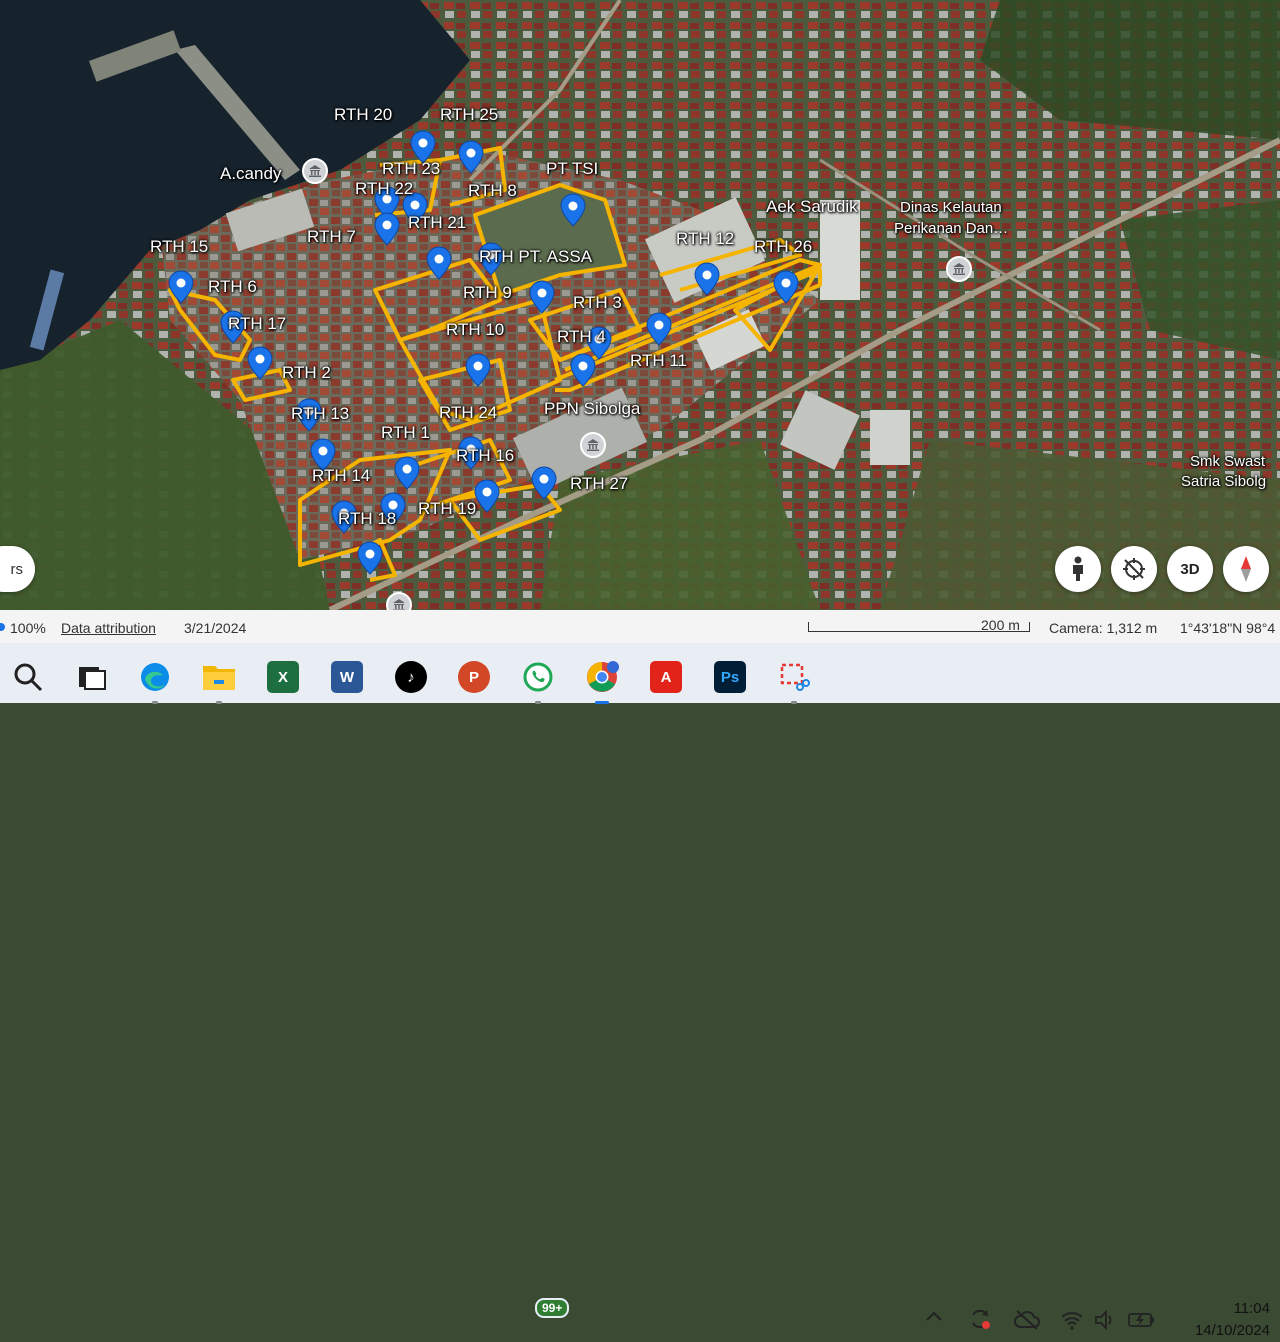 The width and height of the screenshot is (1280, 1342). Describe the element at coordinates (581, 336) in the screenshot. I see `label-rth-4: RTH 4` at that location.